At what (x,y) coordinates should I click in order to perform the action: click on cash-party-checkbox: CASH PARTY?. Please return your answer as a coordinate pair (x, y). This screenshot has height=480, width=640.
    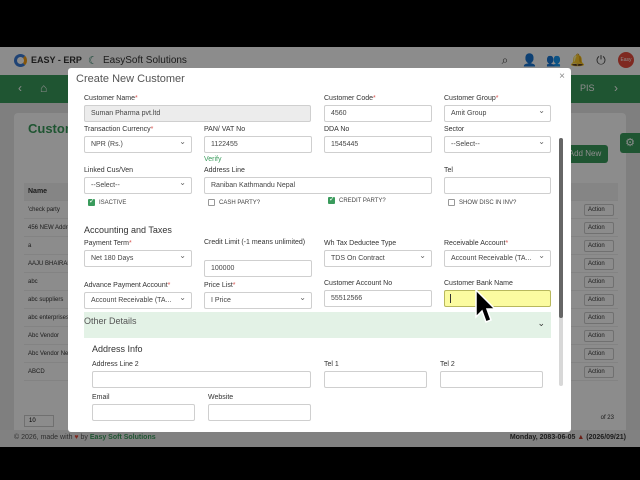
    Looking at the image, I should click on (234, 202).